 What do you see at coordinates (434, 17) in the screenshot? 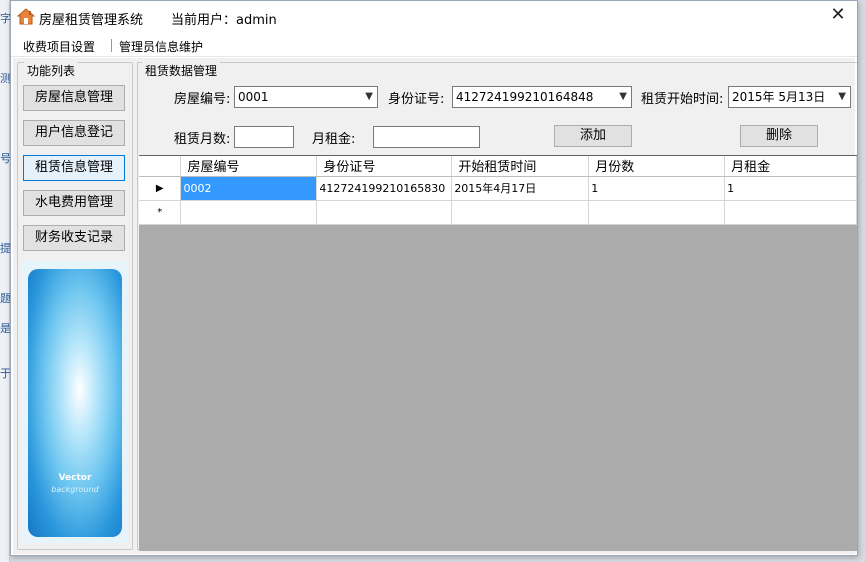
I see `title-bar: 房屋租赁管理系统 当前用户：admin ✕` at bounding box center [434, 17].